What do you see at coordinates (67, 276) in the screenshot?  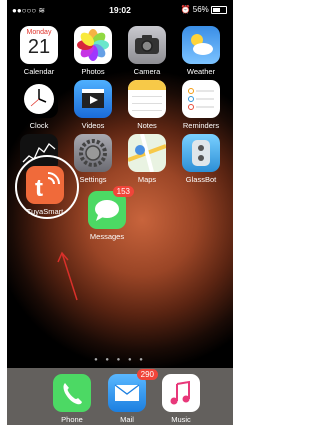 I see `annotation-arrow-icon` at bounding box center [67, 276].